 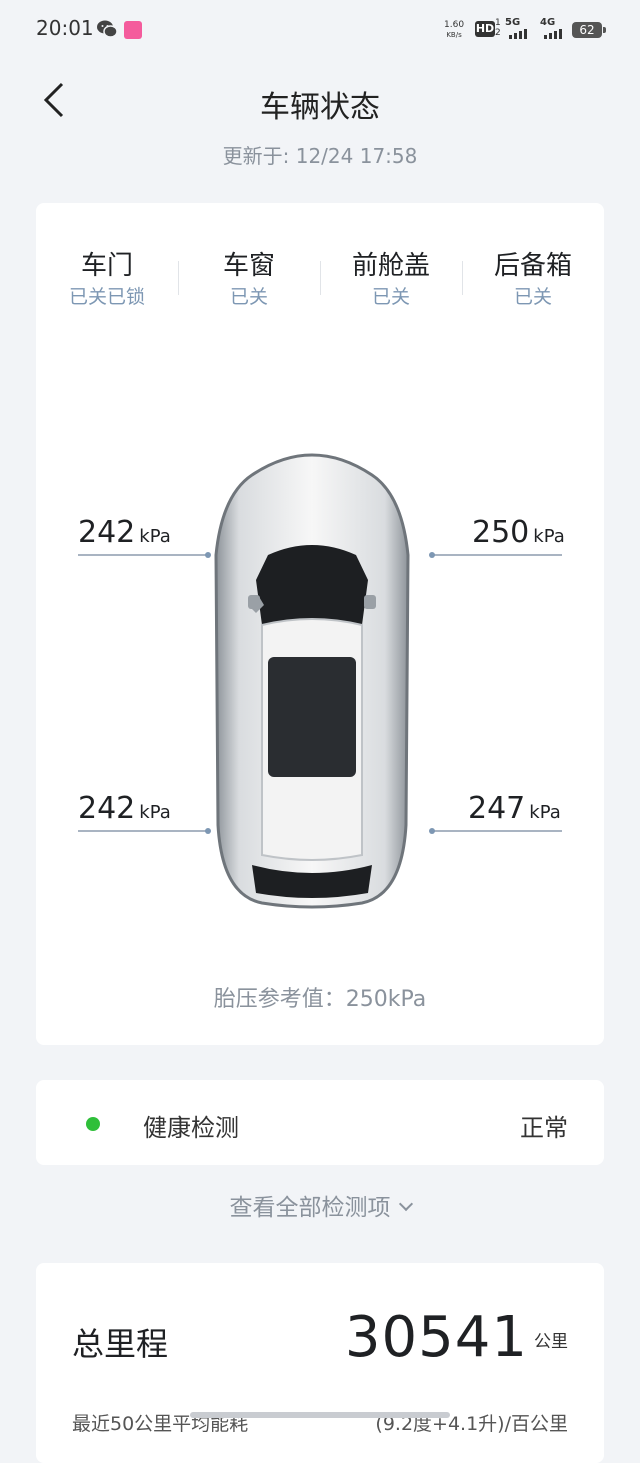 I want to click on wechat-icon, so click(x=107, y=29).